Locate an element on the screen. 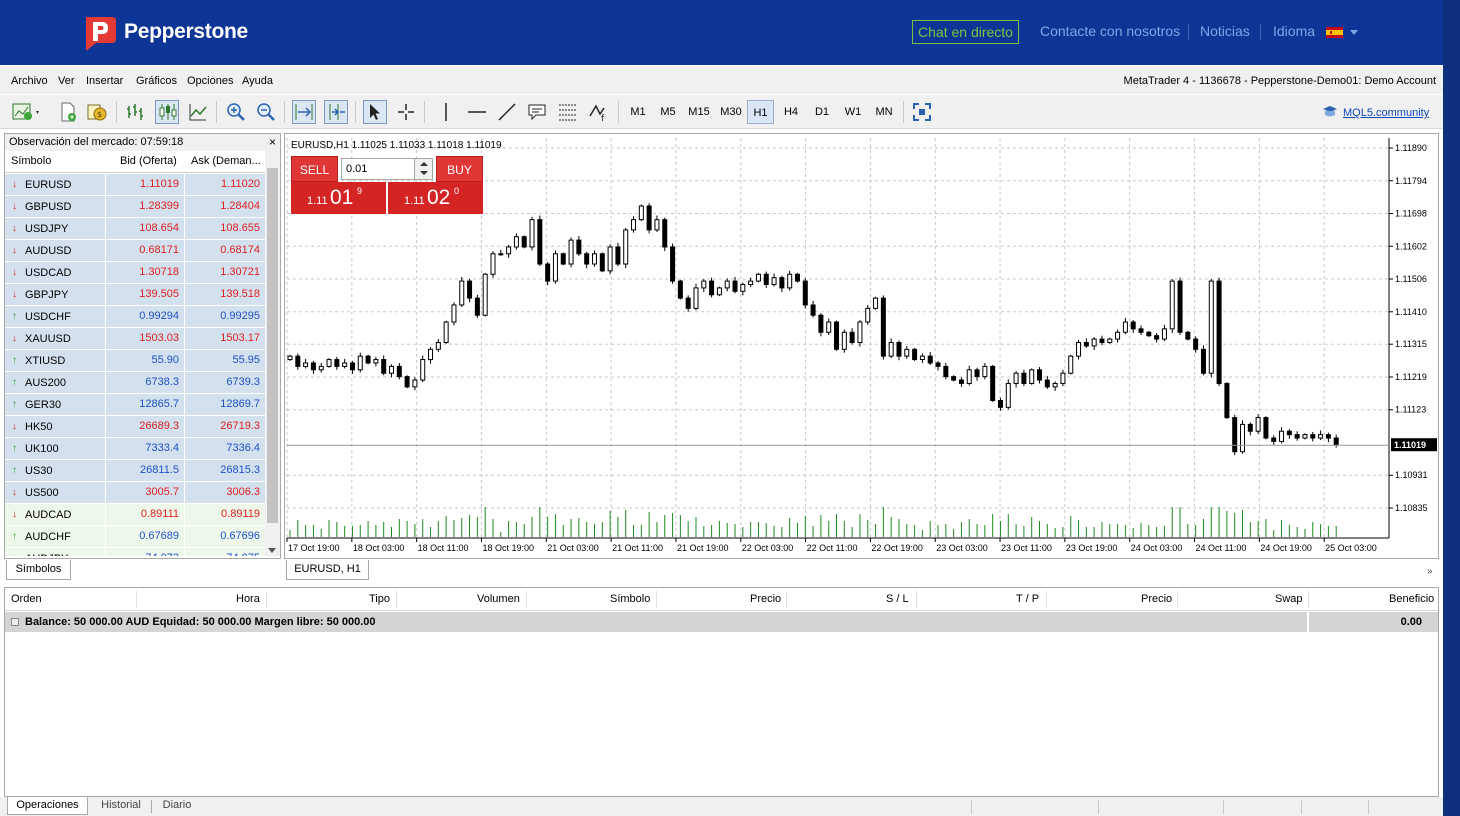 The height and width of the screenshot is (816, 1460). symbol-cell: ↓ AUDUSD is located at coordinates (55, 250).